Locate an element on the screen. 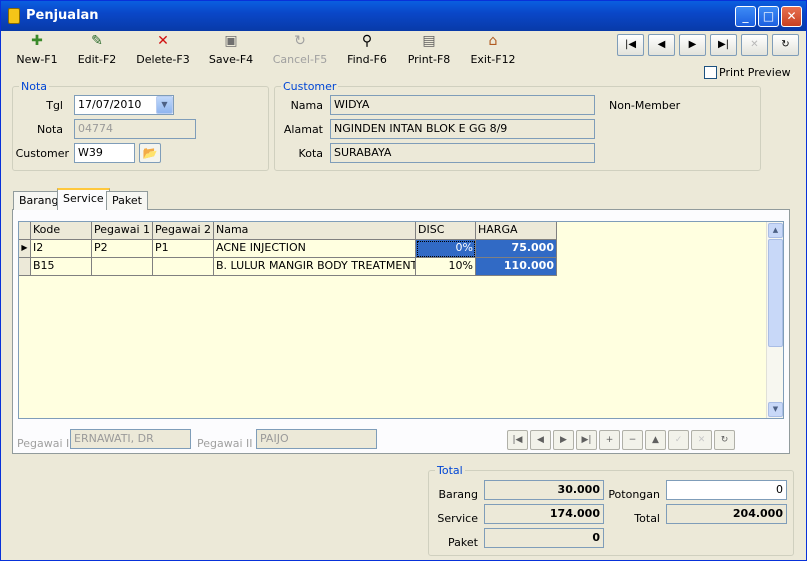  potongan-label: Potongan is located at coordinates (634, 494).